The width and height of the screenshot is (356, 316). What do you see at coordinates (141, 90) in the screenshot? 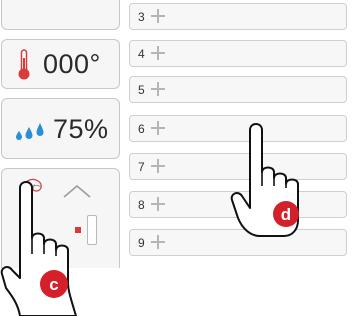
I see `row-number: 5` at bounding box center [141, 90].